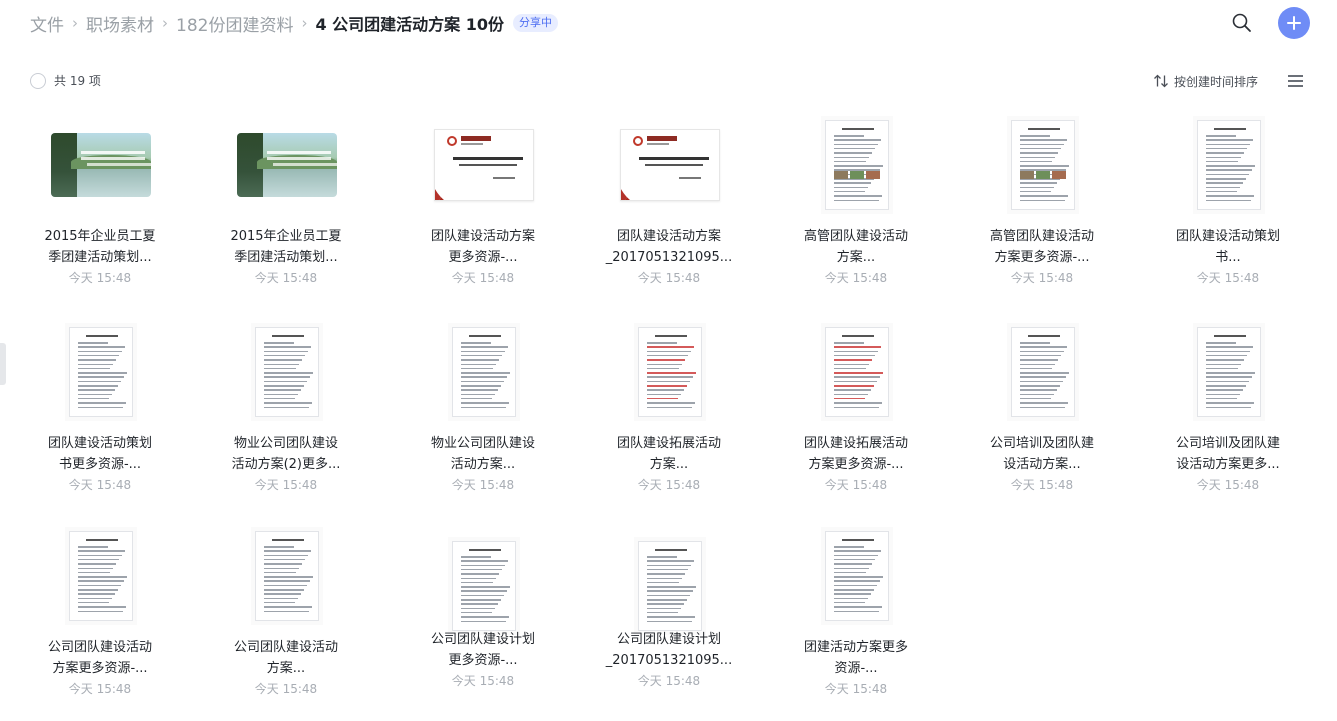 The image size is (1337, 721). What do you see at coordinates (855, 647) in the screenshot?
I see `file-name-line1: 团建活动方案更多` at bounding box center [855, 647].